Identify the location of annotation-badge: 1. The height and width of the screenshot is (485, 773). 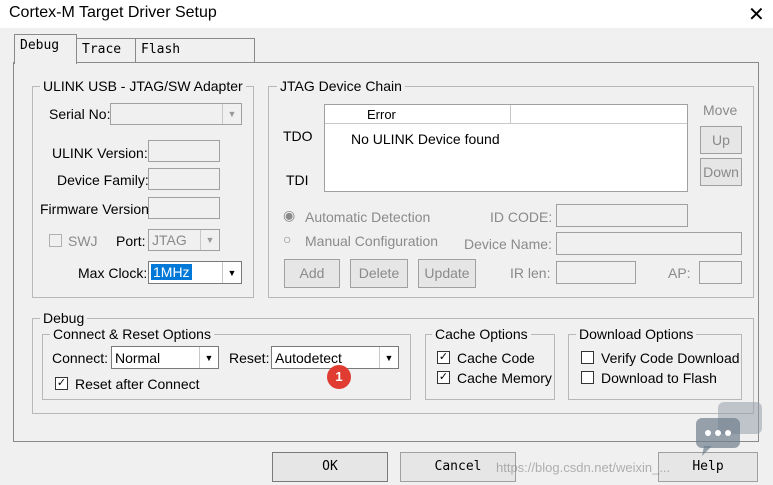
(339, 377).